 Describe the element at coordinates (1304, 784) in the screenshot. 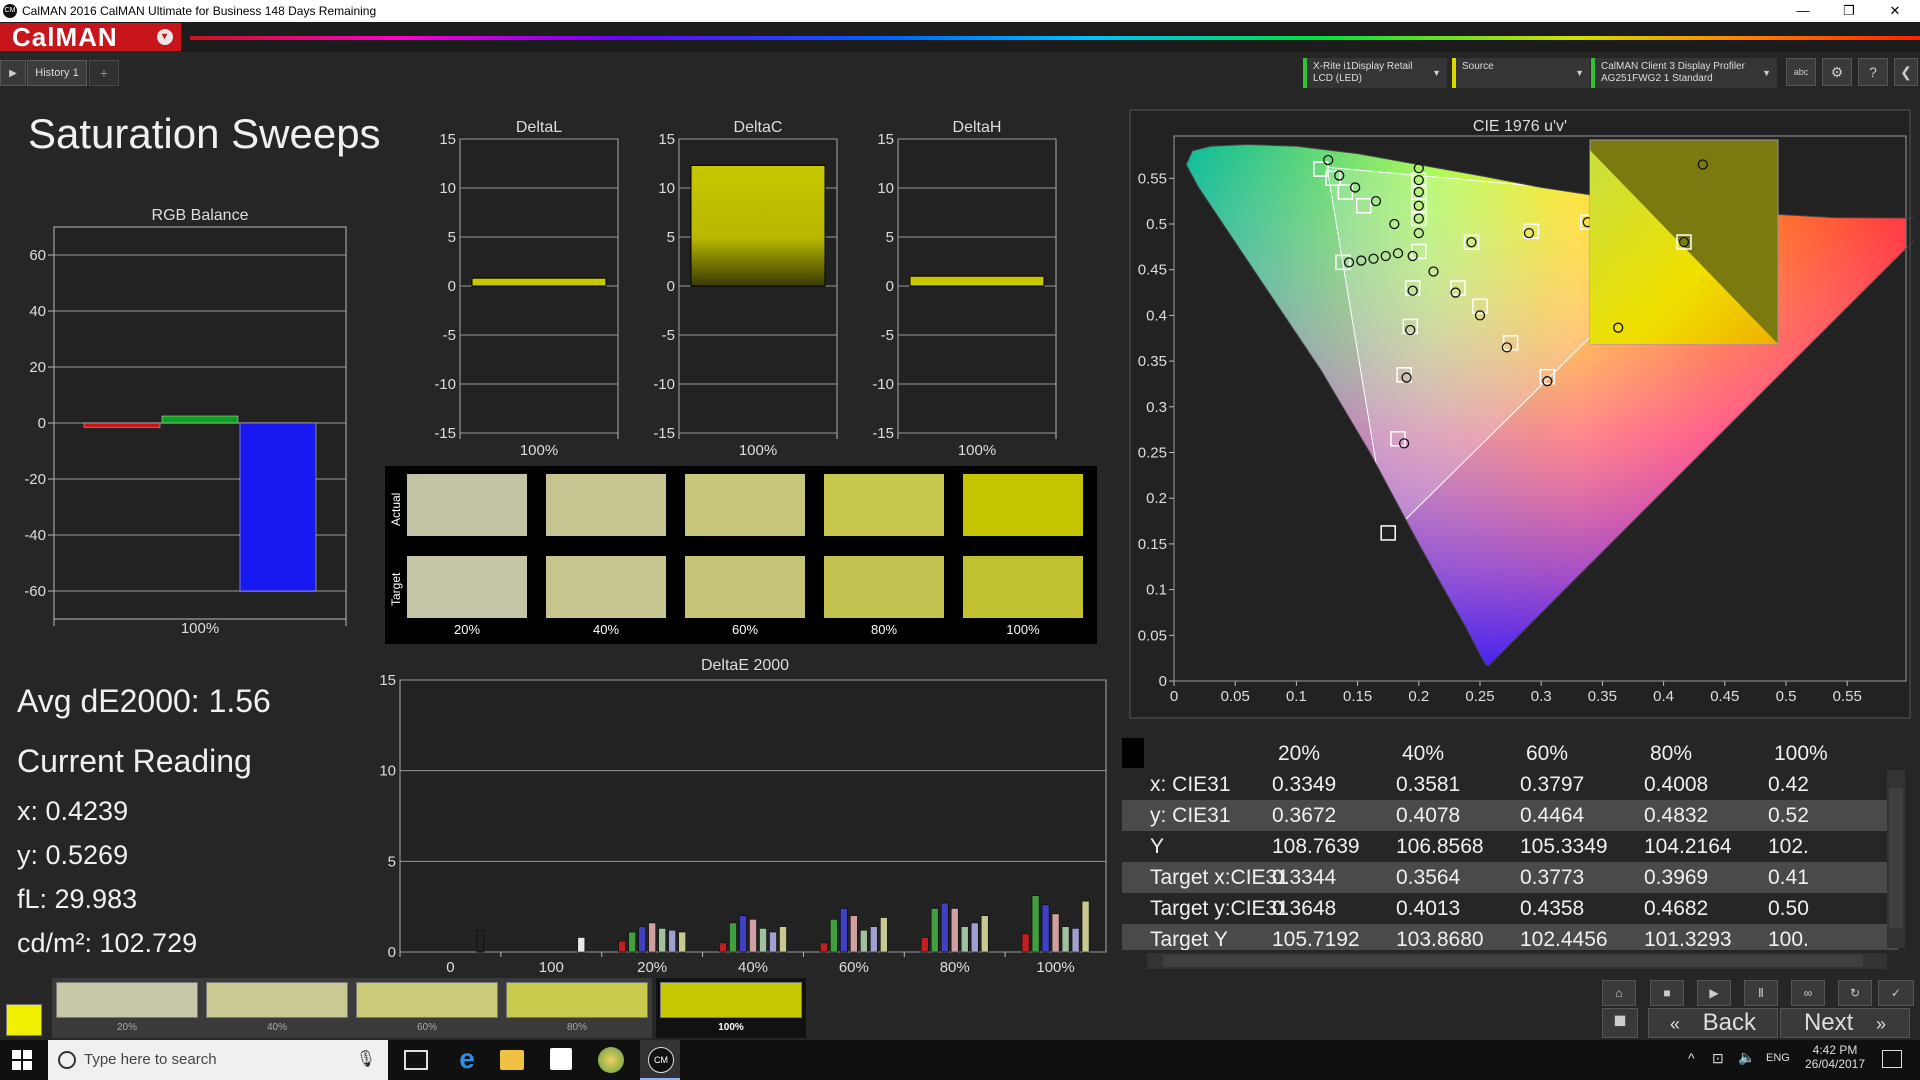

I see `table-cell: 0.3349` at that location.